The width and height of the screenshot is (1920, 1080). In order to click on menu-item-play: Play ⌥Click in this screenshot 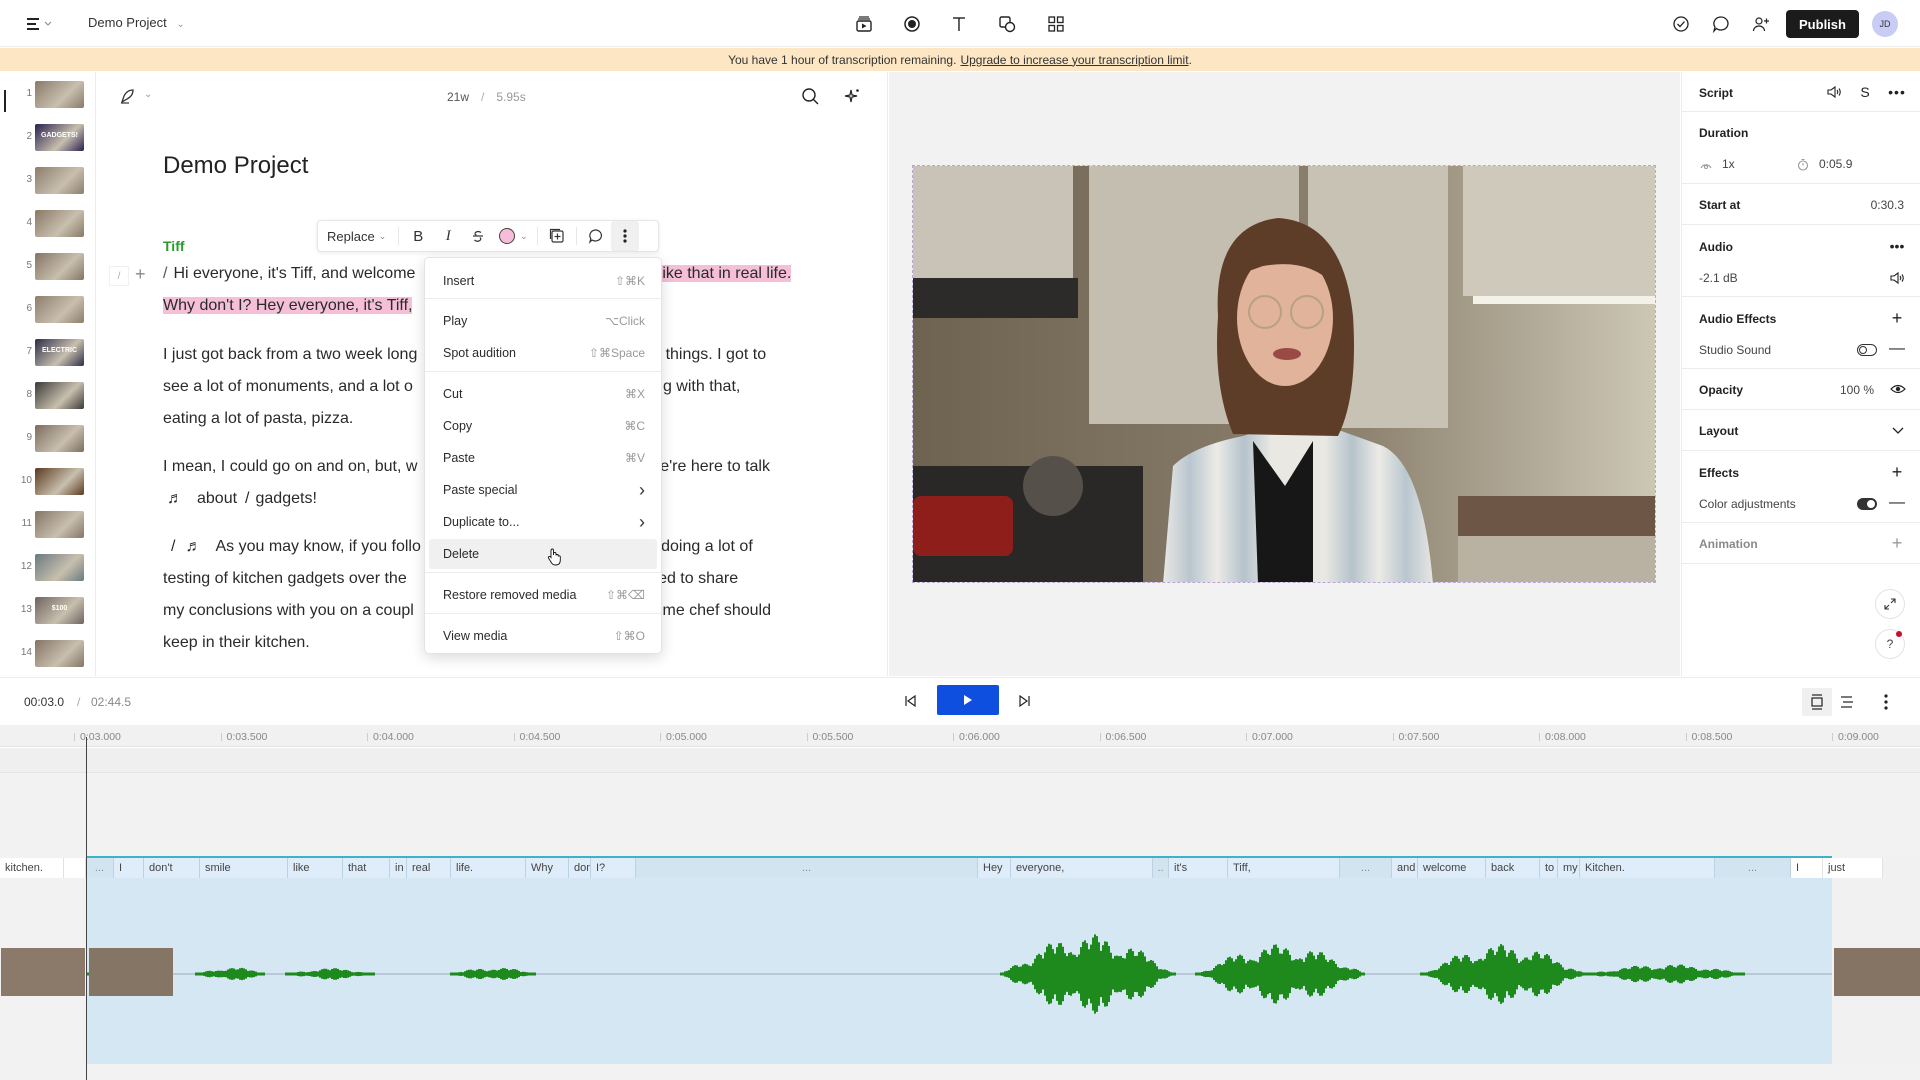, I will do `click(543, 321)`.